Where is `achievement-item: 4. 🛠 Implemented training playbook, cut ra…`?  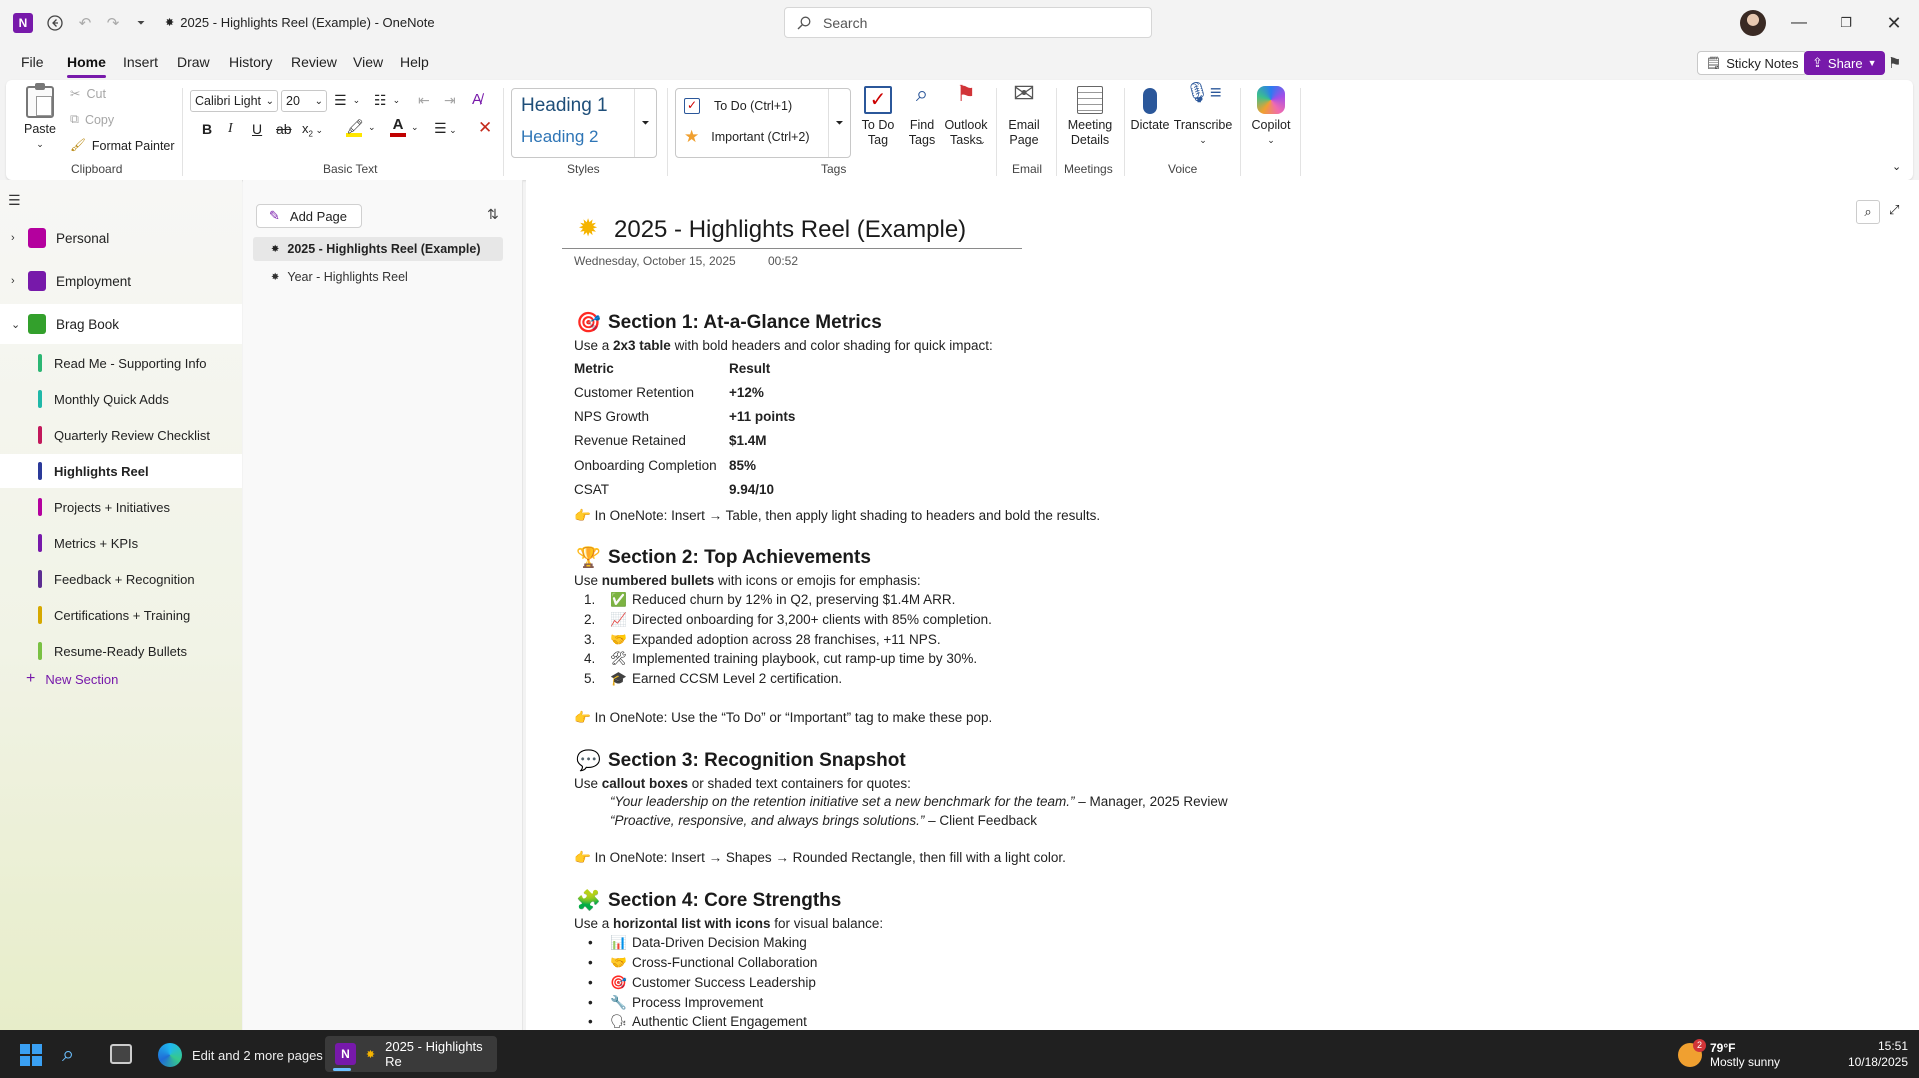
achievement-item: 4. 🛠 Implemented training playbook, cut ra… is located at coordinates (780, 659).